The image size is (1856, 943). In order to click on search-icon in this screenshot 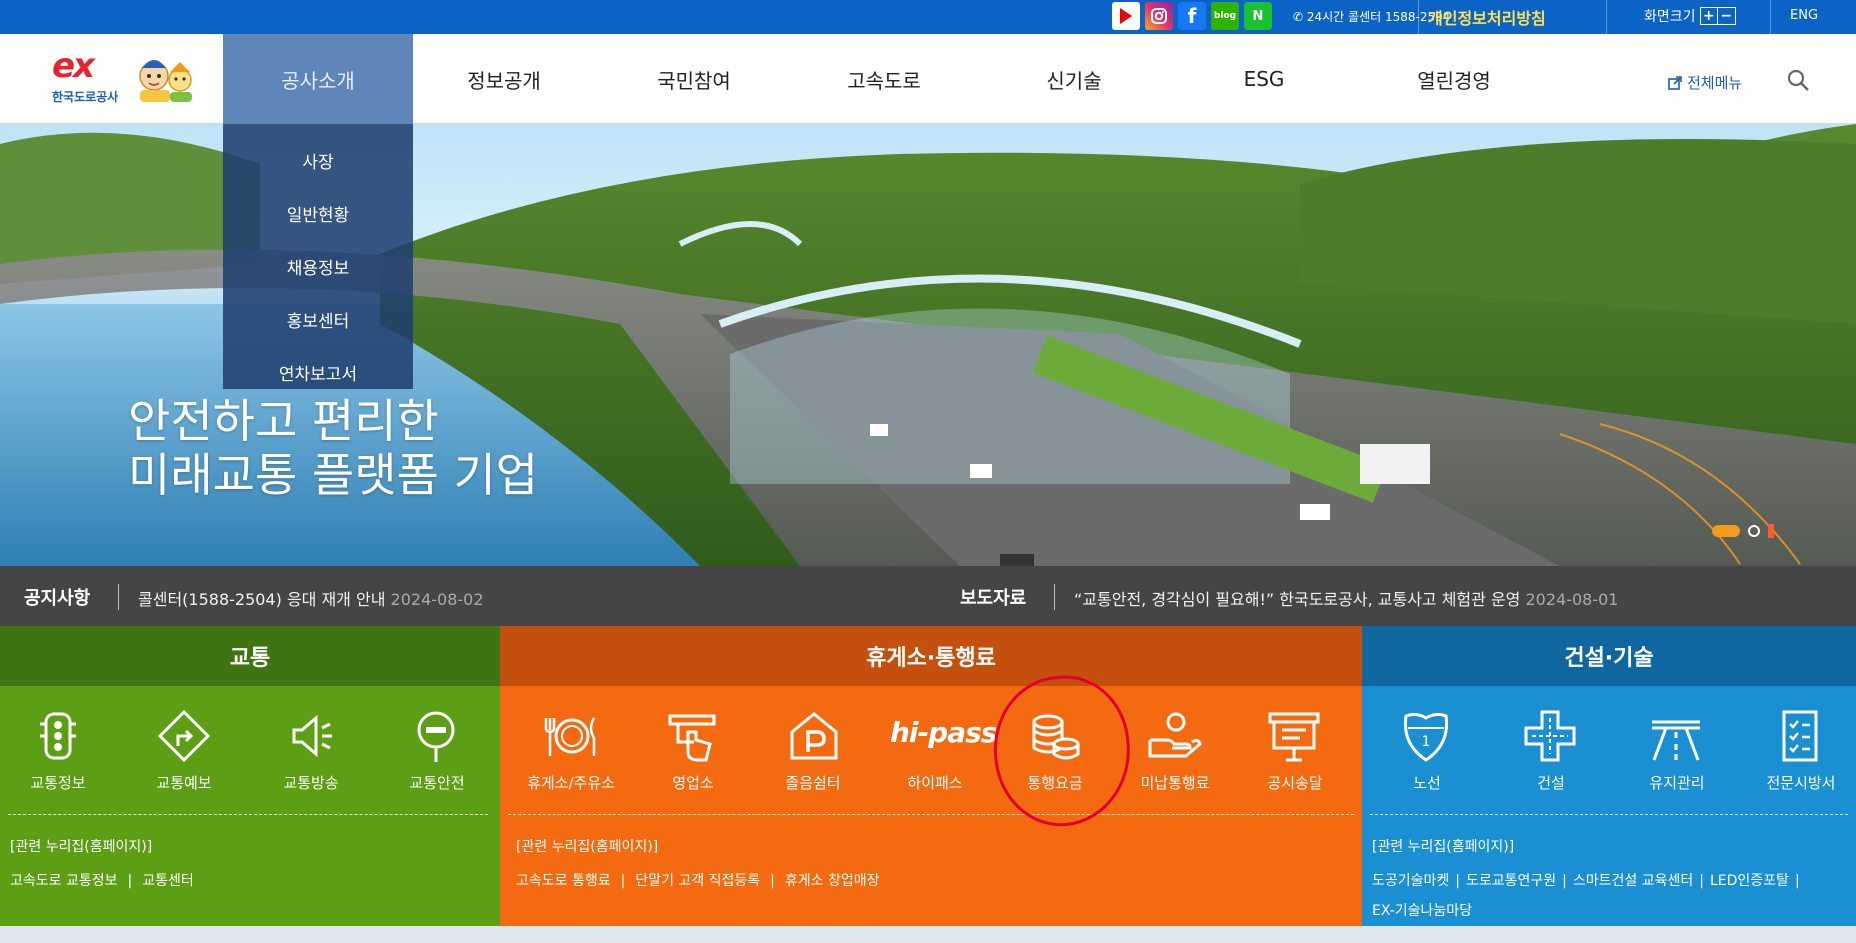, I will do `click(1798, 80)`.